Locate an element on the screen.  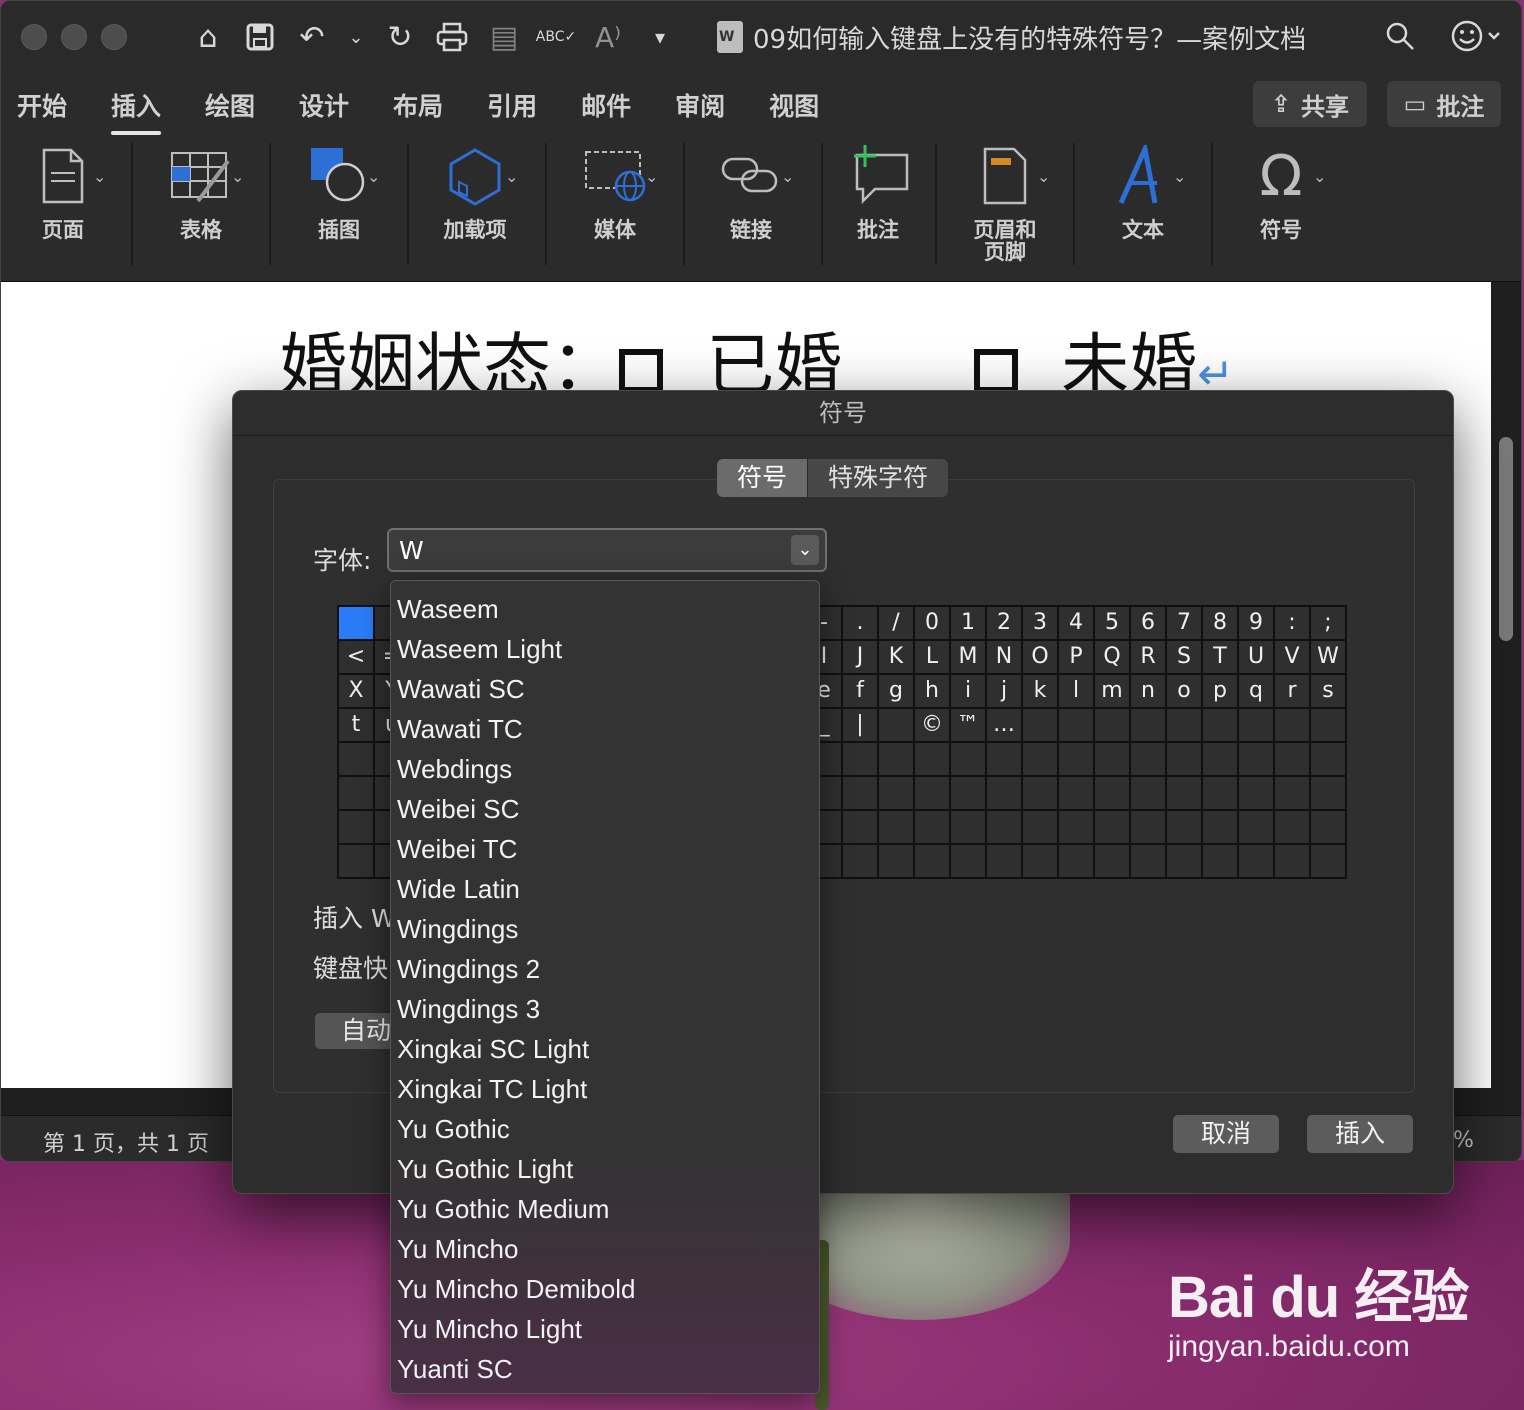
font-option: Webdings is located at coordinates (605, 769).